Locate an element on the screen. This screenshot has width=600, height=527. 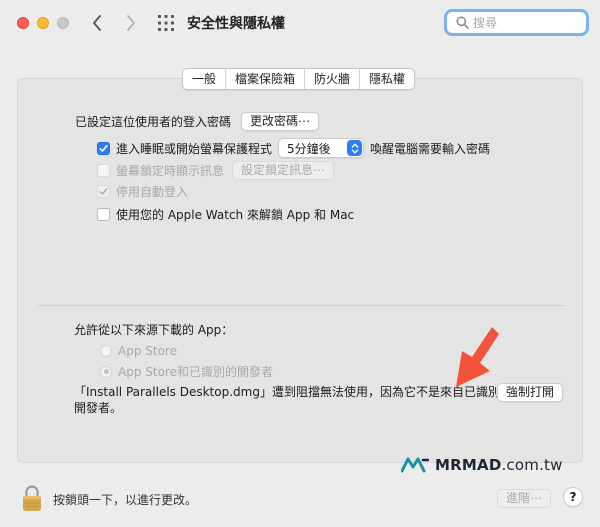
tab-firewall: 防火牆 is located at coordinates (331, 79).